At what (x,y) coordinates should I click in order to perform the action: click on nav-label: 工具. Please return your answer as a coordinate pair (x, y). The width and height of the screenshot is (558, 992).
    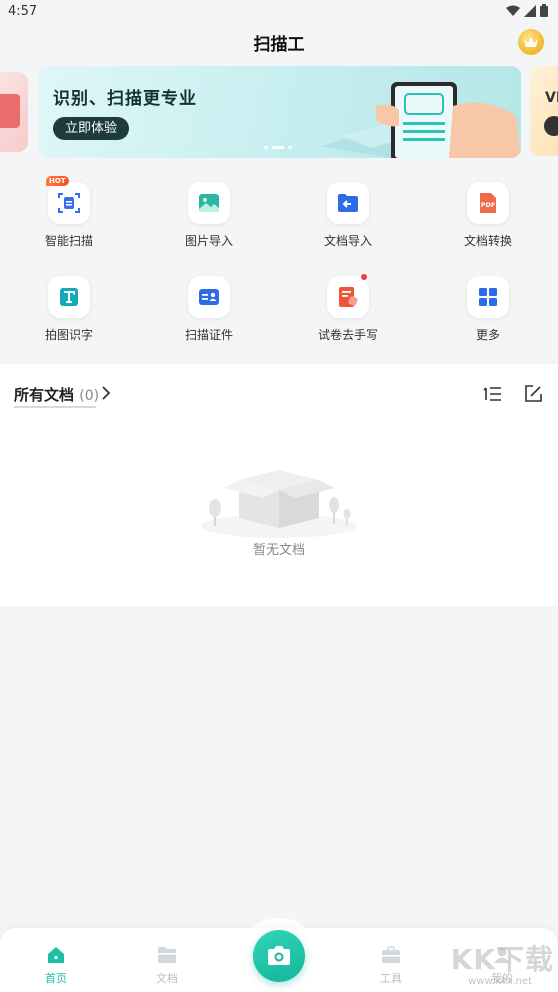
    Looking at the image, I should click on (391, 978).